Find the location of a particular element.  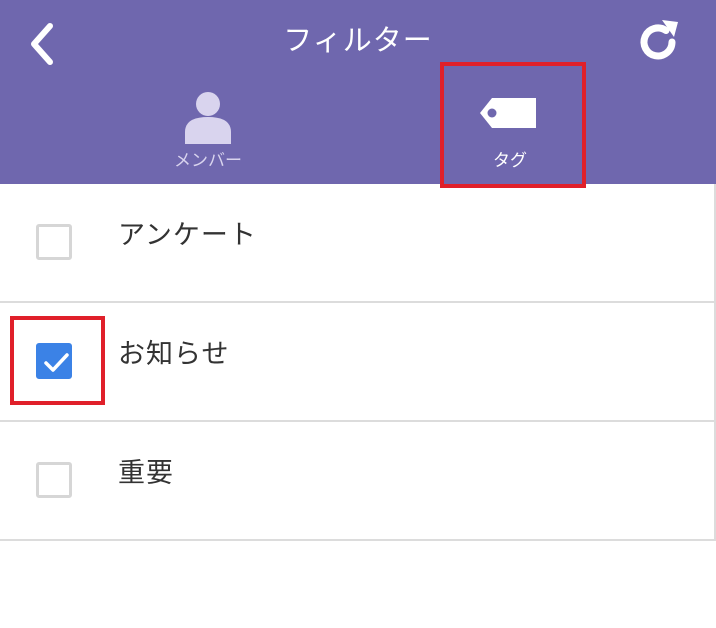

page-title: フィルター is located at coordinates (358, 40).